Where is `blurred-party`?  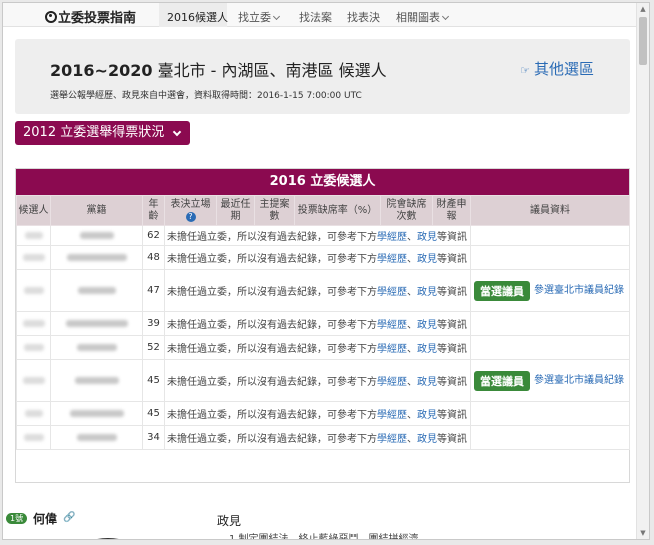 blurred-party is located at coordinates (96, 347).